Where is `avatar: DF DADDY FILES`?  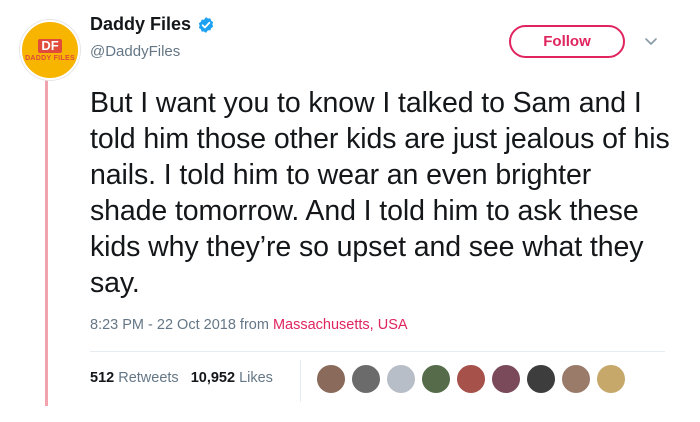
avatar: DF DADDY FILES is located at coordinates (50, 50).